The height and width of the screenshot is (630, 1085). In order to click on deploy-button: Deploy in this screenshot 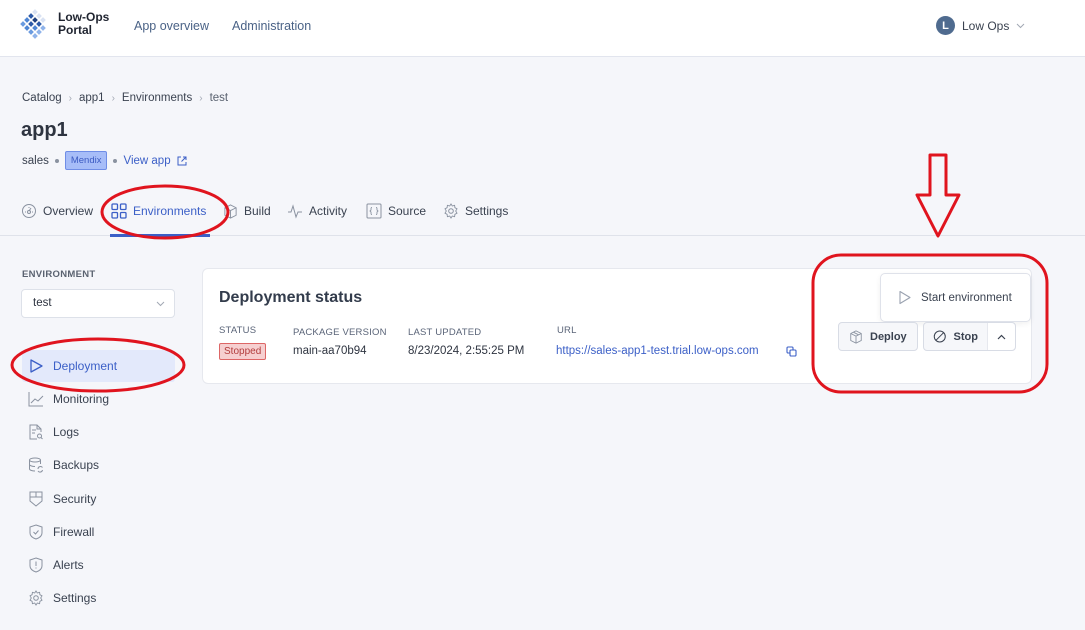, I will do `click(878, 336)`.